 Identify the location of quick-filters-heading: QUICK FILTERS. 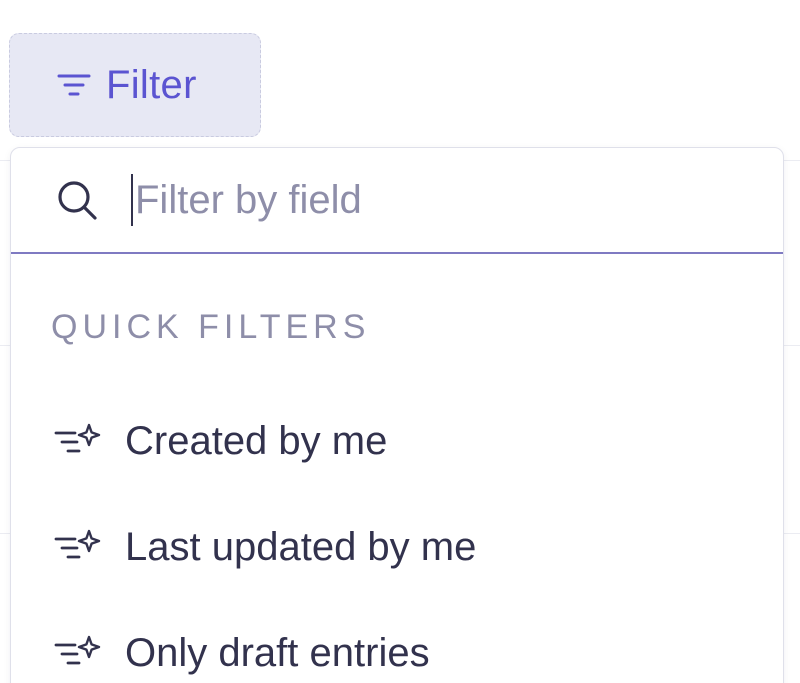
(211, 327).